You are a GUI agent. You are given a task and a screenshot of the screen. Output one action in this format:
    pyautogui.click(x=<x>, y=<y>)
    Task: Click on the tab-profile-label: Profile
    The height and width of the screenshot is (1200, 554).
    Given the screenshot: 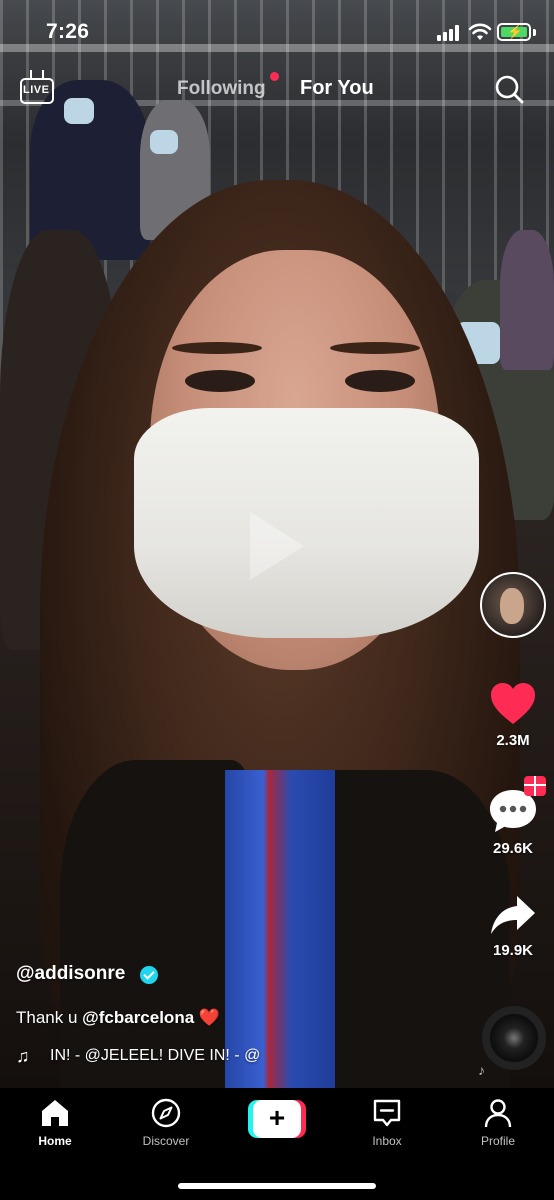 What is the action you would take?
    pyautogui.click(x=497, y=1141)
    